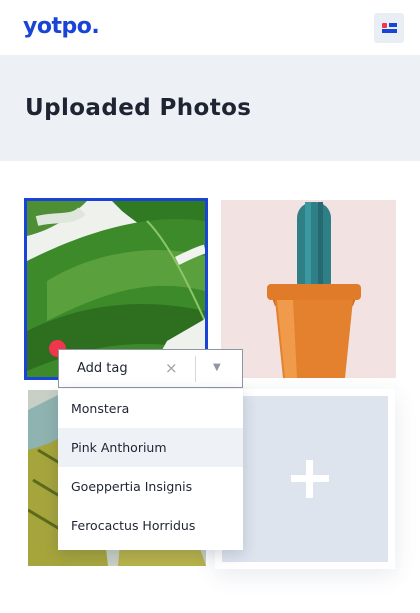  What do you see at coordinates (150, 447) in the screenshot?
I see `tag-option: Pink Anthorium` at bounding box center [150, 447].